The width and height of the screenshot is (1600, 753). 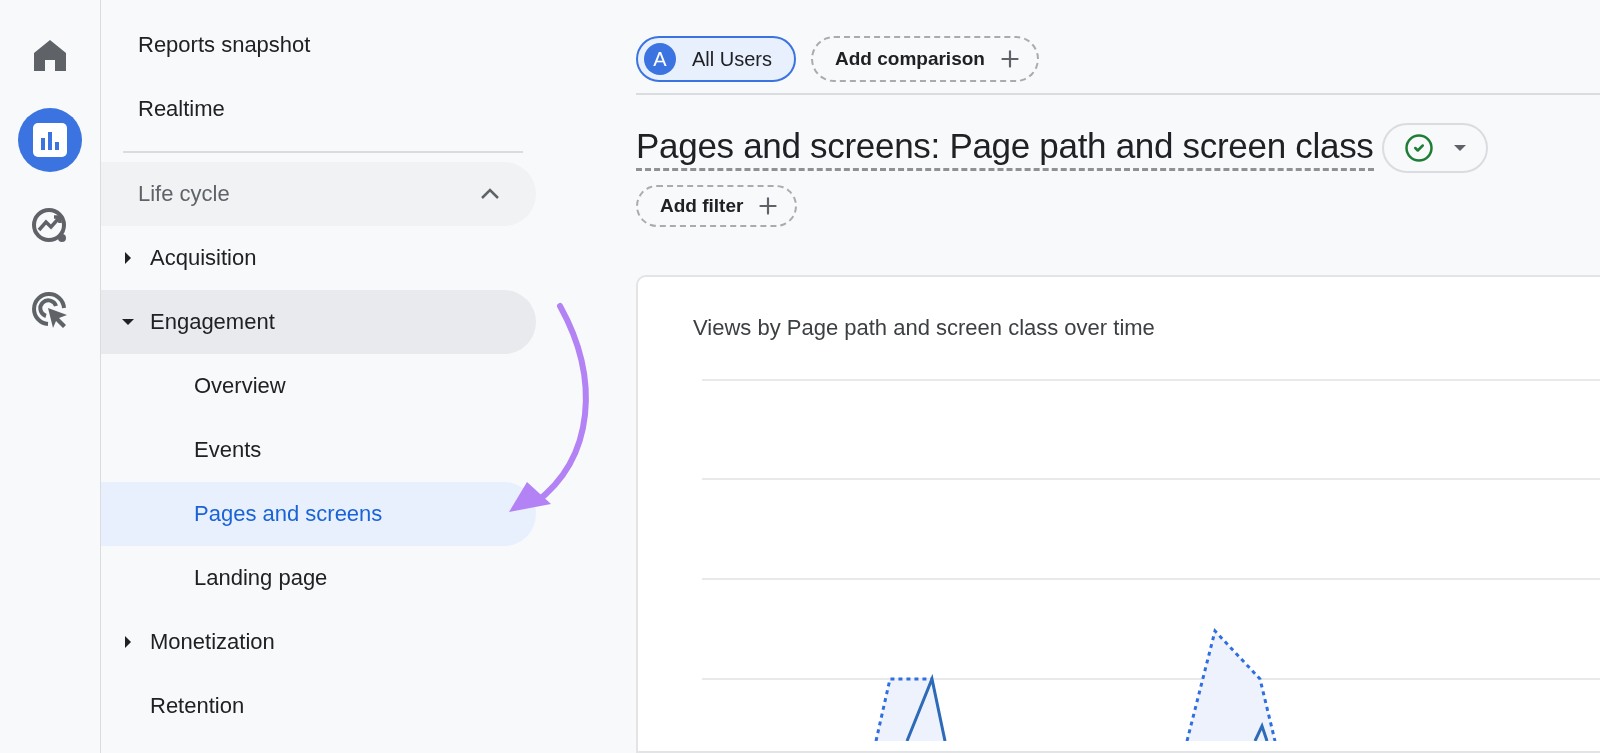 I want to click on add-comparison-button: Add comparison, so click(x=925, y=59).